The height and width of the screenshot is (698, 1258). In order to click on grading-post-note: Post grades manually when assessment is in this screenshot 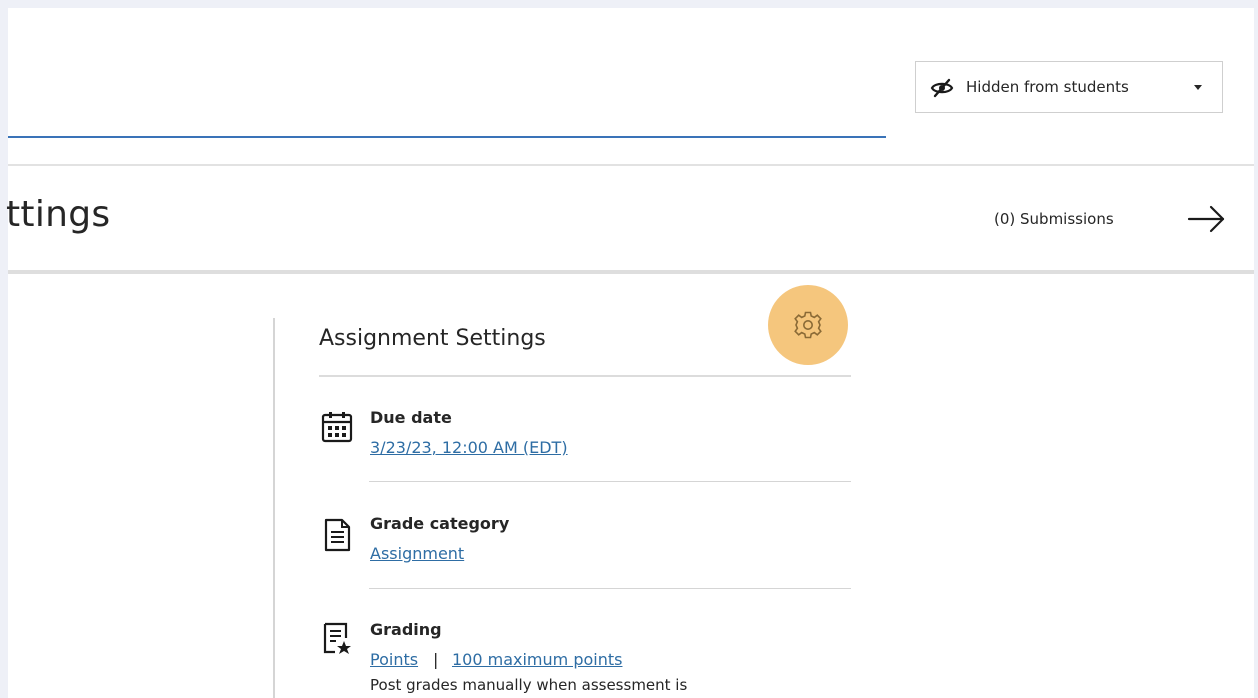, I will do `click(529, 685)`.